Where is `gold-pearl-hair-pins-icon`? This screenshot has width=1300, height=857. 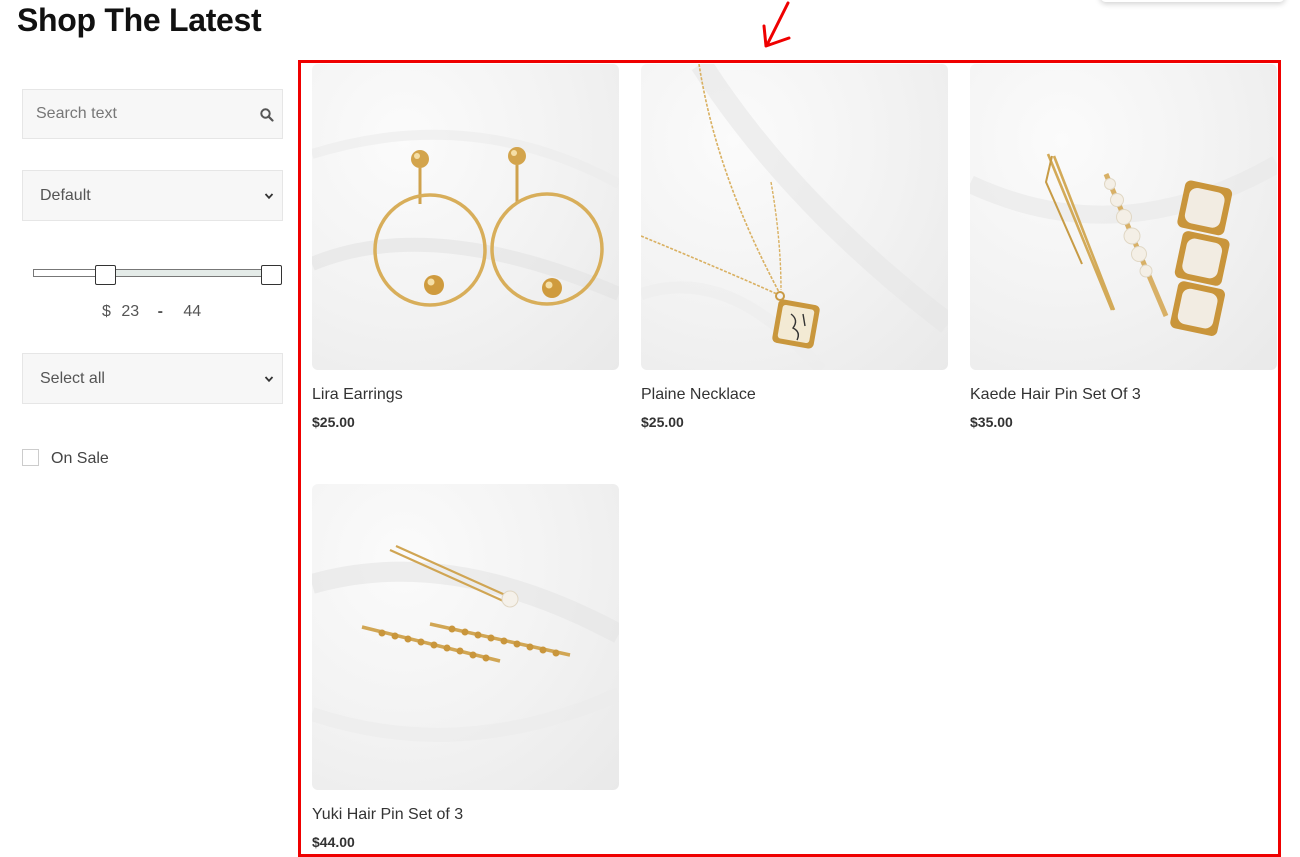
gold-pearl-hair-pins-icon is located at coordinates (1123, 244).